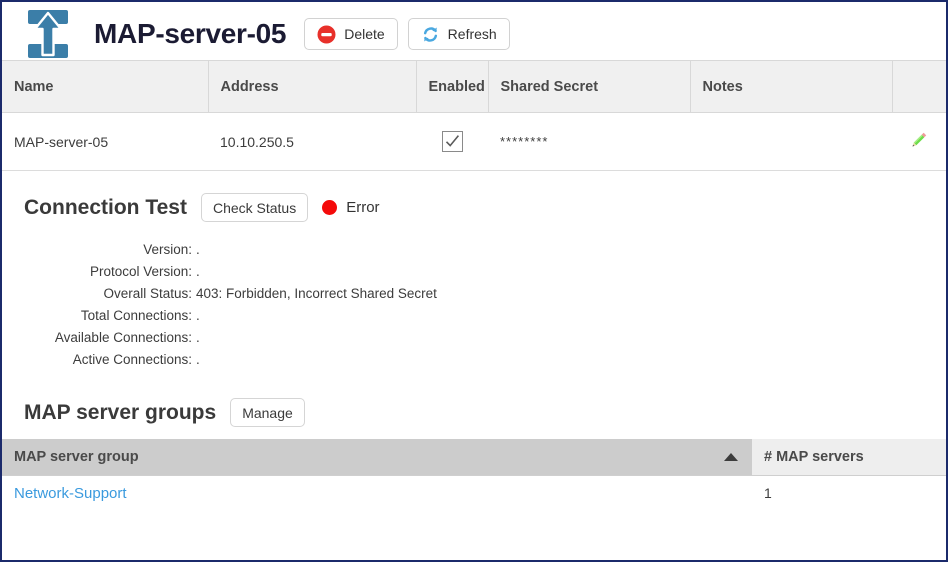  I want to click on cell-server-name: MAP-server-05, so click(105, 141).